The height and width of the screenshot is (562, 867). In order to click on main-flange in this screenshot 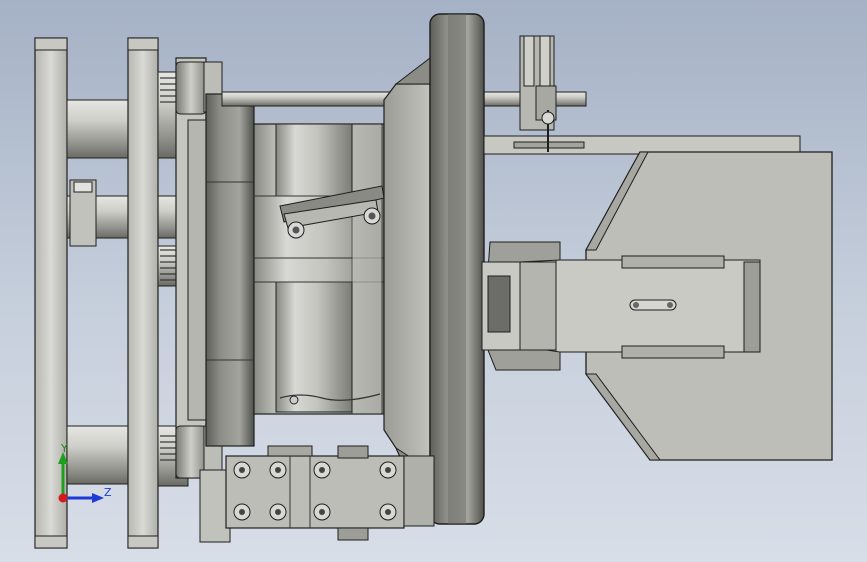, I will do `click(230, 270)`.